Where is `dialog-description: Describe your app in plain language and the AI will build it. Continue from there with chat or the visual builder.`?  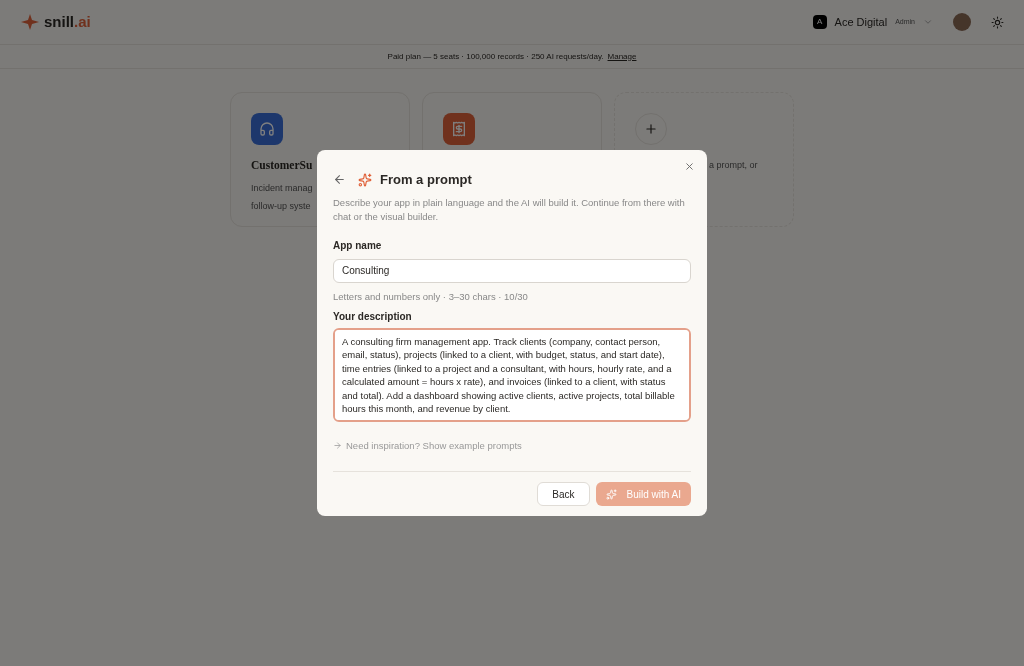 dialog-description: Describe your app in plain language and the AI will build it. Continue from there with chat or the visual builder. is located at coordinates (509, 209).